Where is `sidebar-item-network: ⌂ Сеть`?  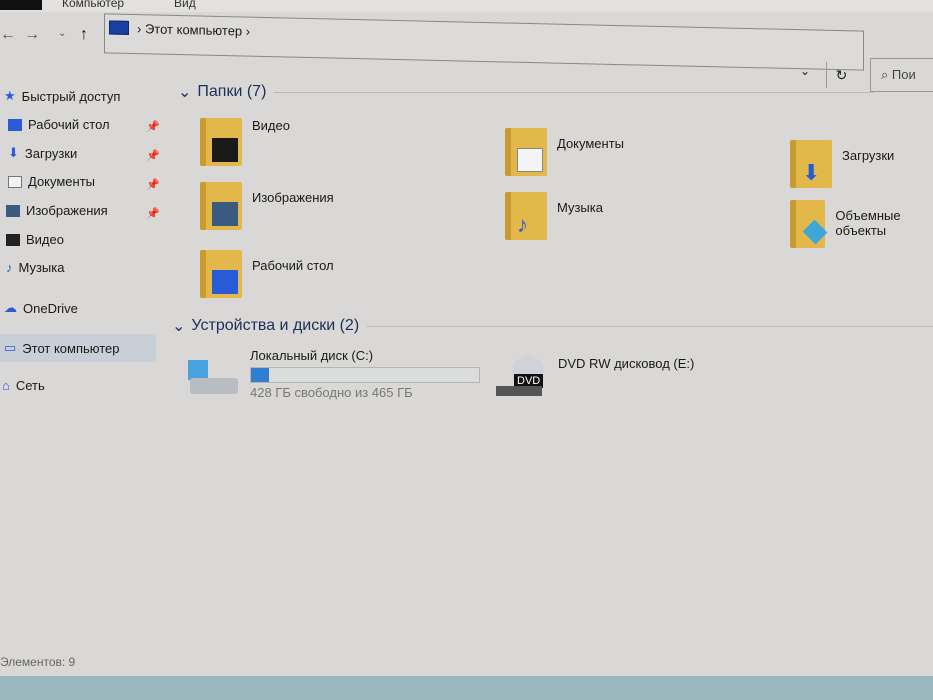
sidebar-item-network: ⌂ Сеть is located at coordinates (23, 385).